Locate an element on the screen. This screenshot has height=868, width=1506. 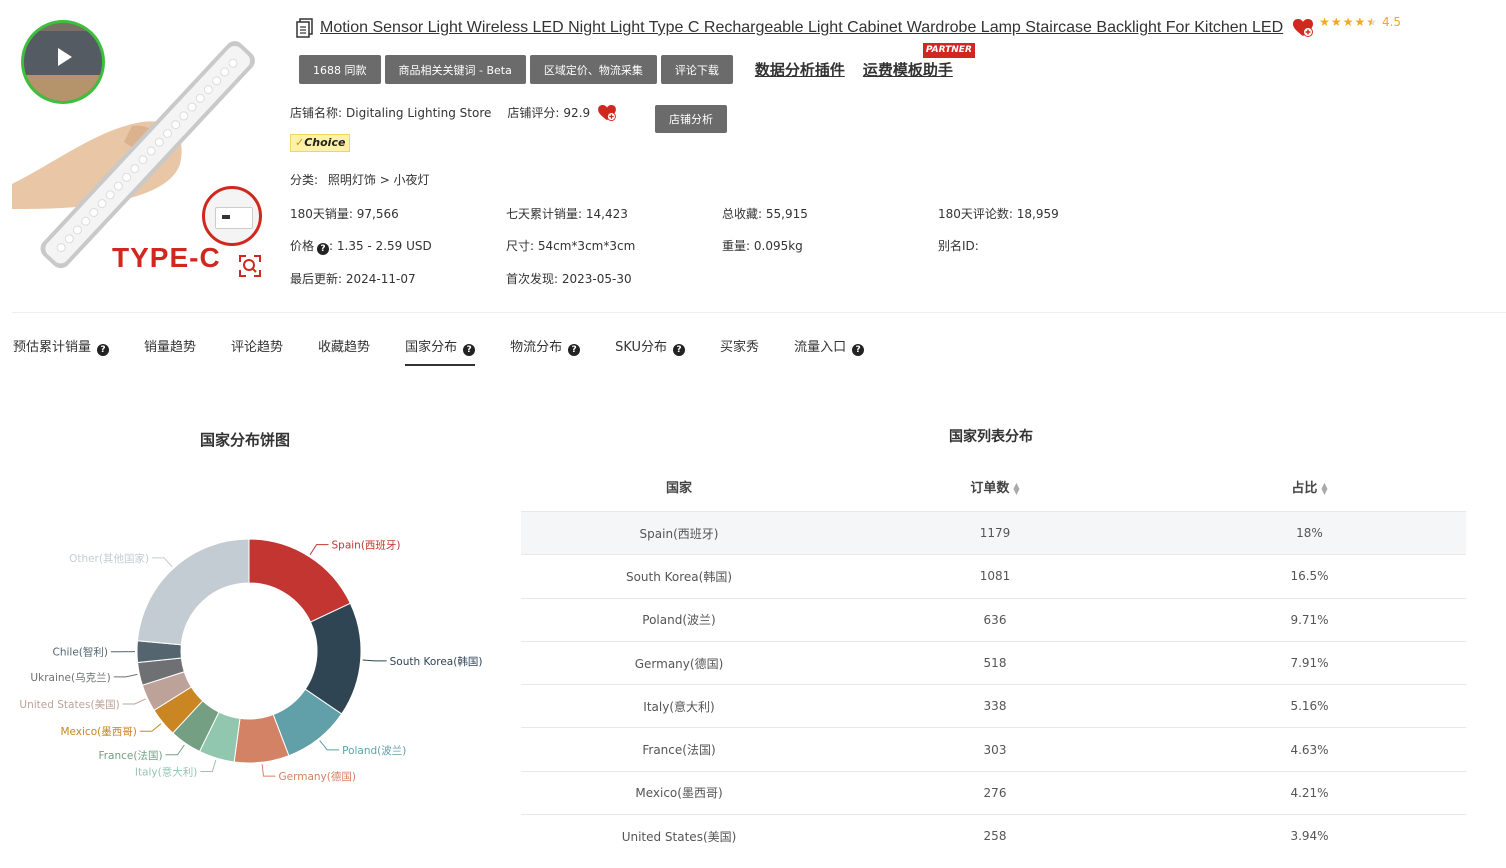
keywords-button: 商品相关关键词 - Beta is located at coordinates (455, 69).